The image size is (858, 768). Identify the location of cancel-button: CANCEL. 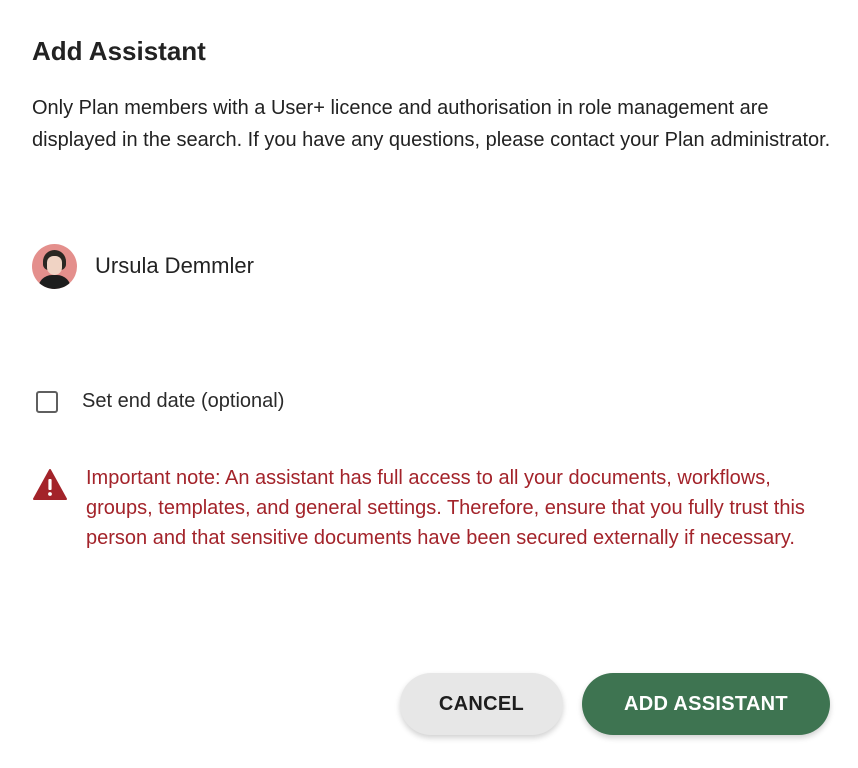
(481, 704).